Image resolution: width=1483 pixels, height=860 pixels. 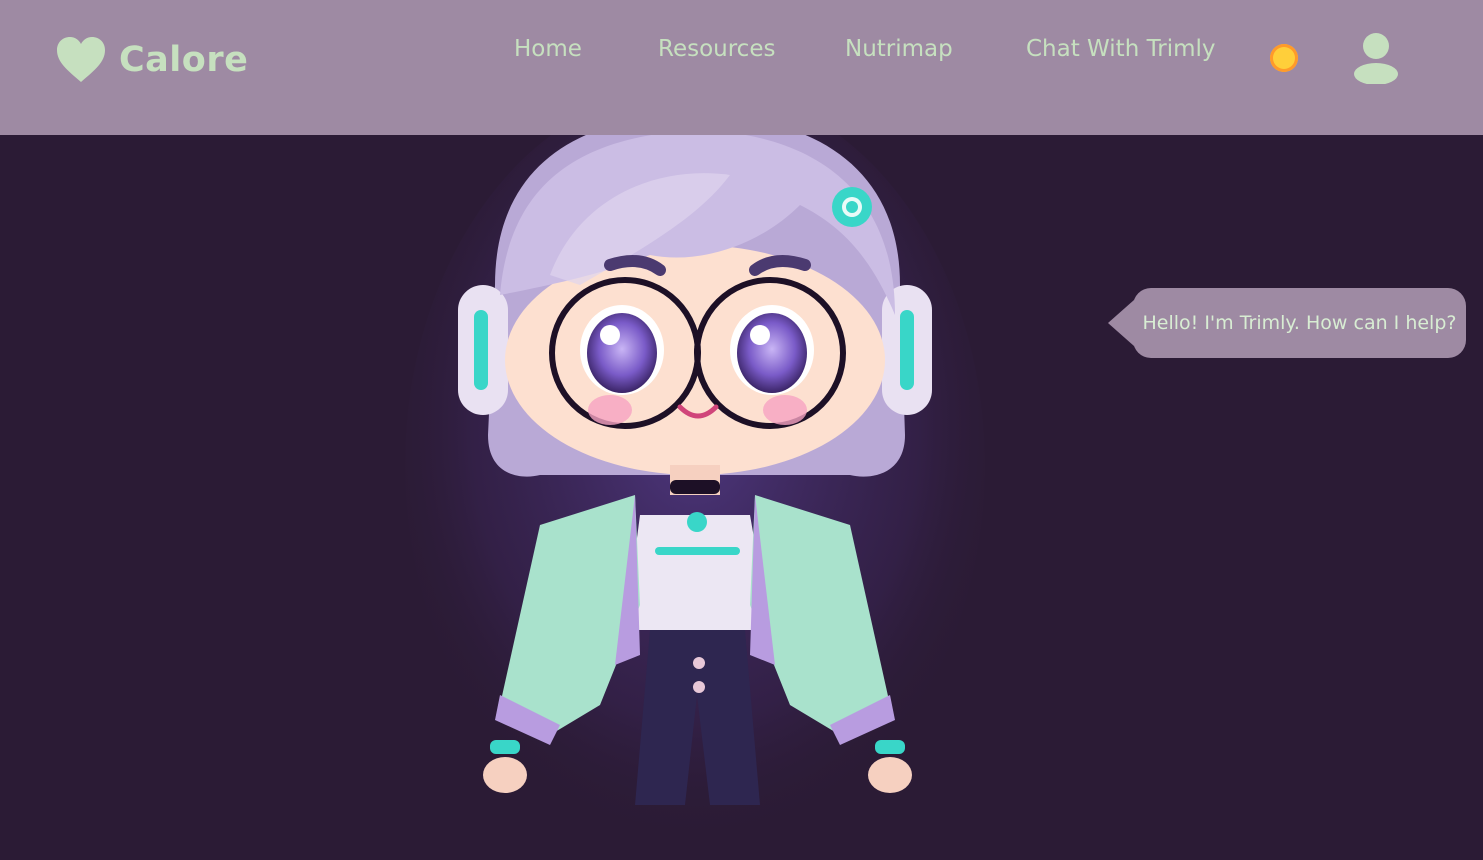 I want to click on chat-bubble: Hello! I'm Trimly. How can I help?, so click(x=1299, y=323).